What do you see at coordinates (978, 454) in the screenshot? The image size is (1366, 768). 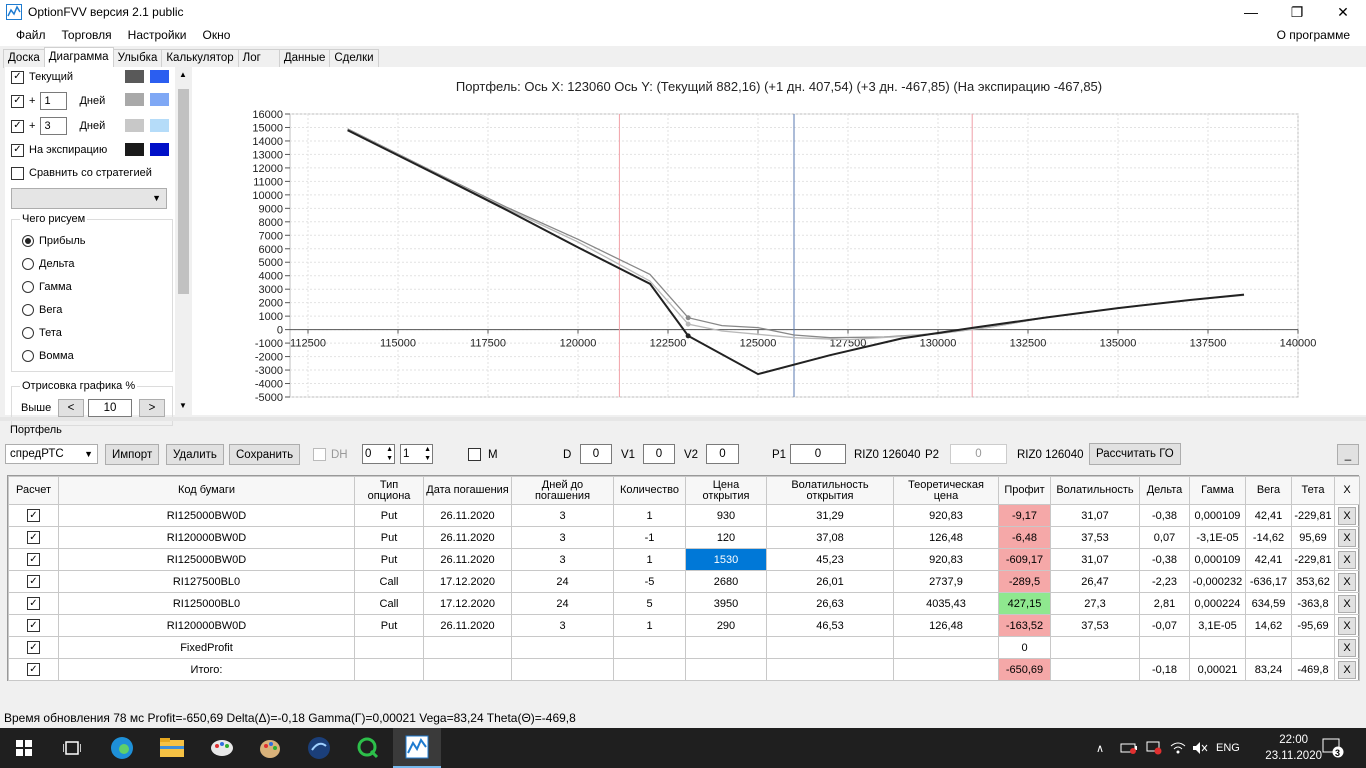 I see `p2-input: 0` at bounding box center [978, 454].